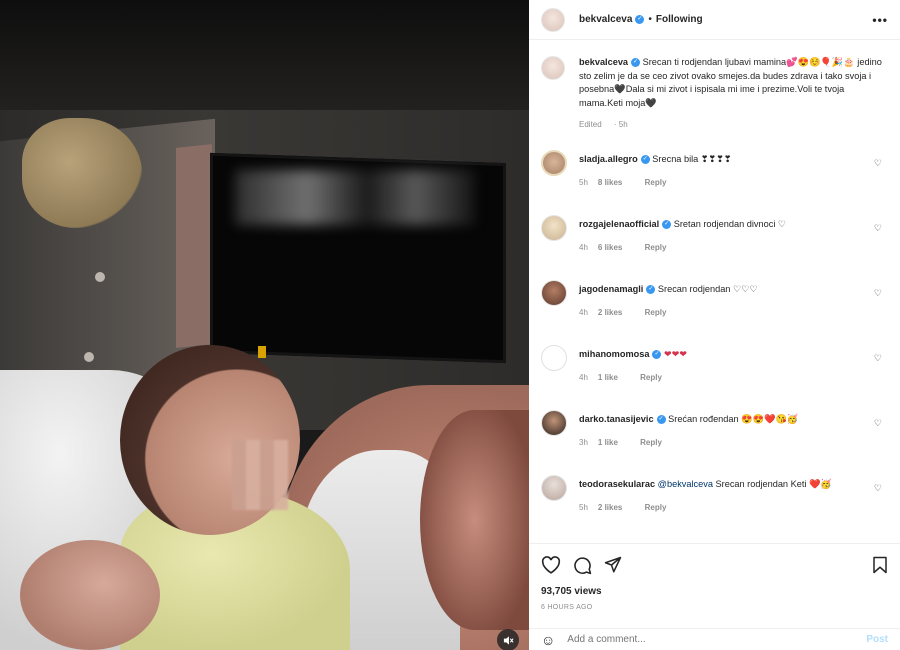 Image resolution: width=900 pixels, height=650 pixels. I want to click on comment-mention: @bekvalceva, so click(685, 484).